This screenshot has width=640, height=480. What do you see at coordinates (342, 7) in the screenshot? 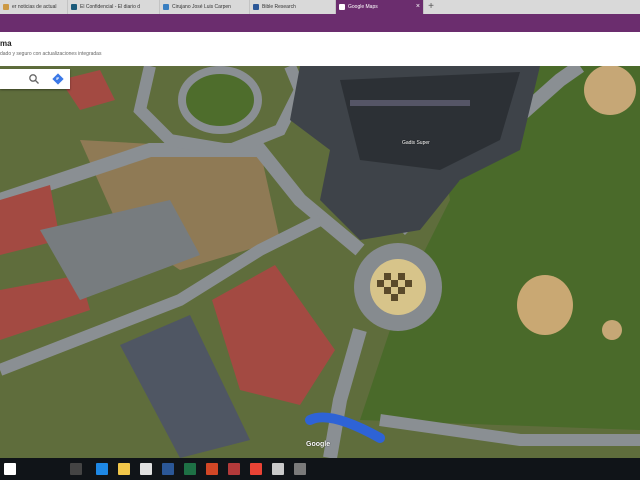
I see `map-pin-icon` at bounding box center [342, 7].